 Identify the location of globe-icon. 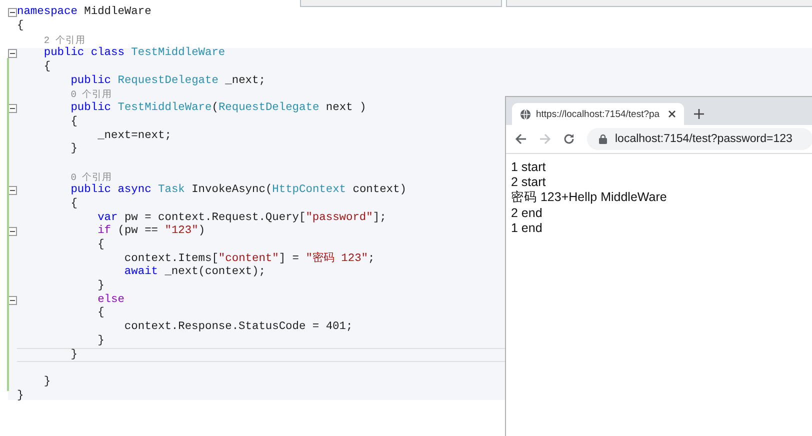
(525, 114).